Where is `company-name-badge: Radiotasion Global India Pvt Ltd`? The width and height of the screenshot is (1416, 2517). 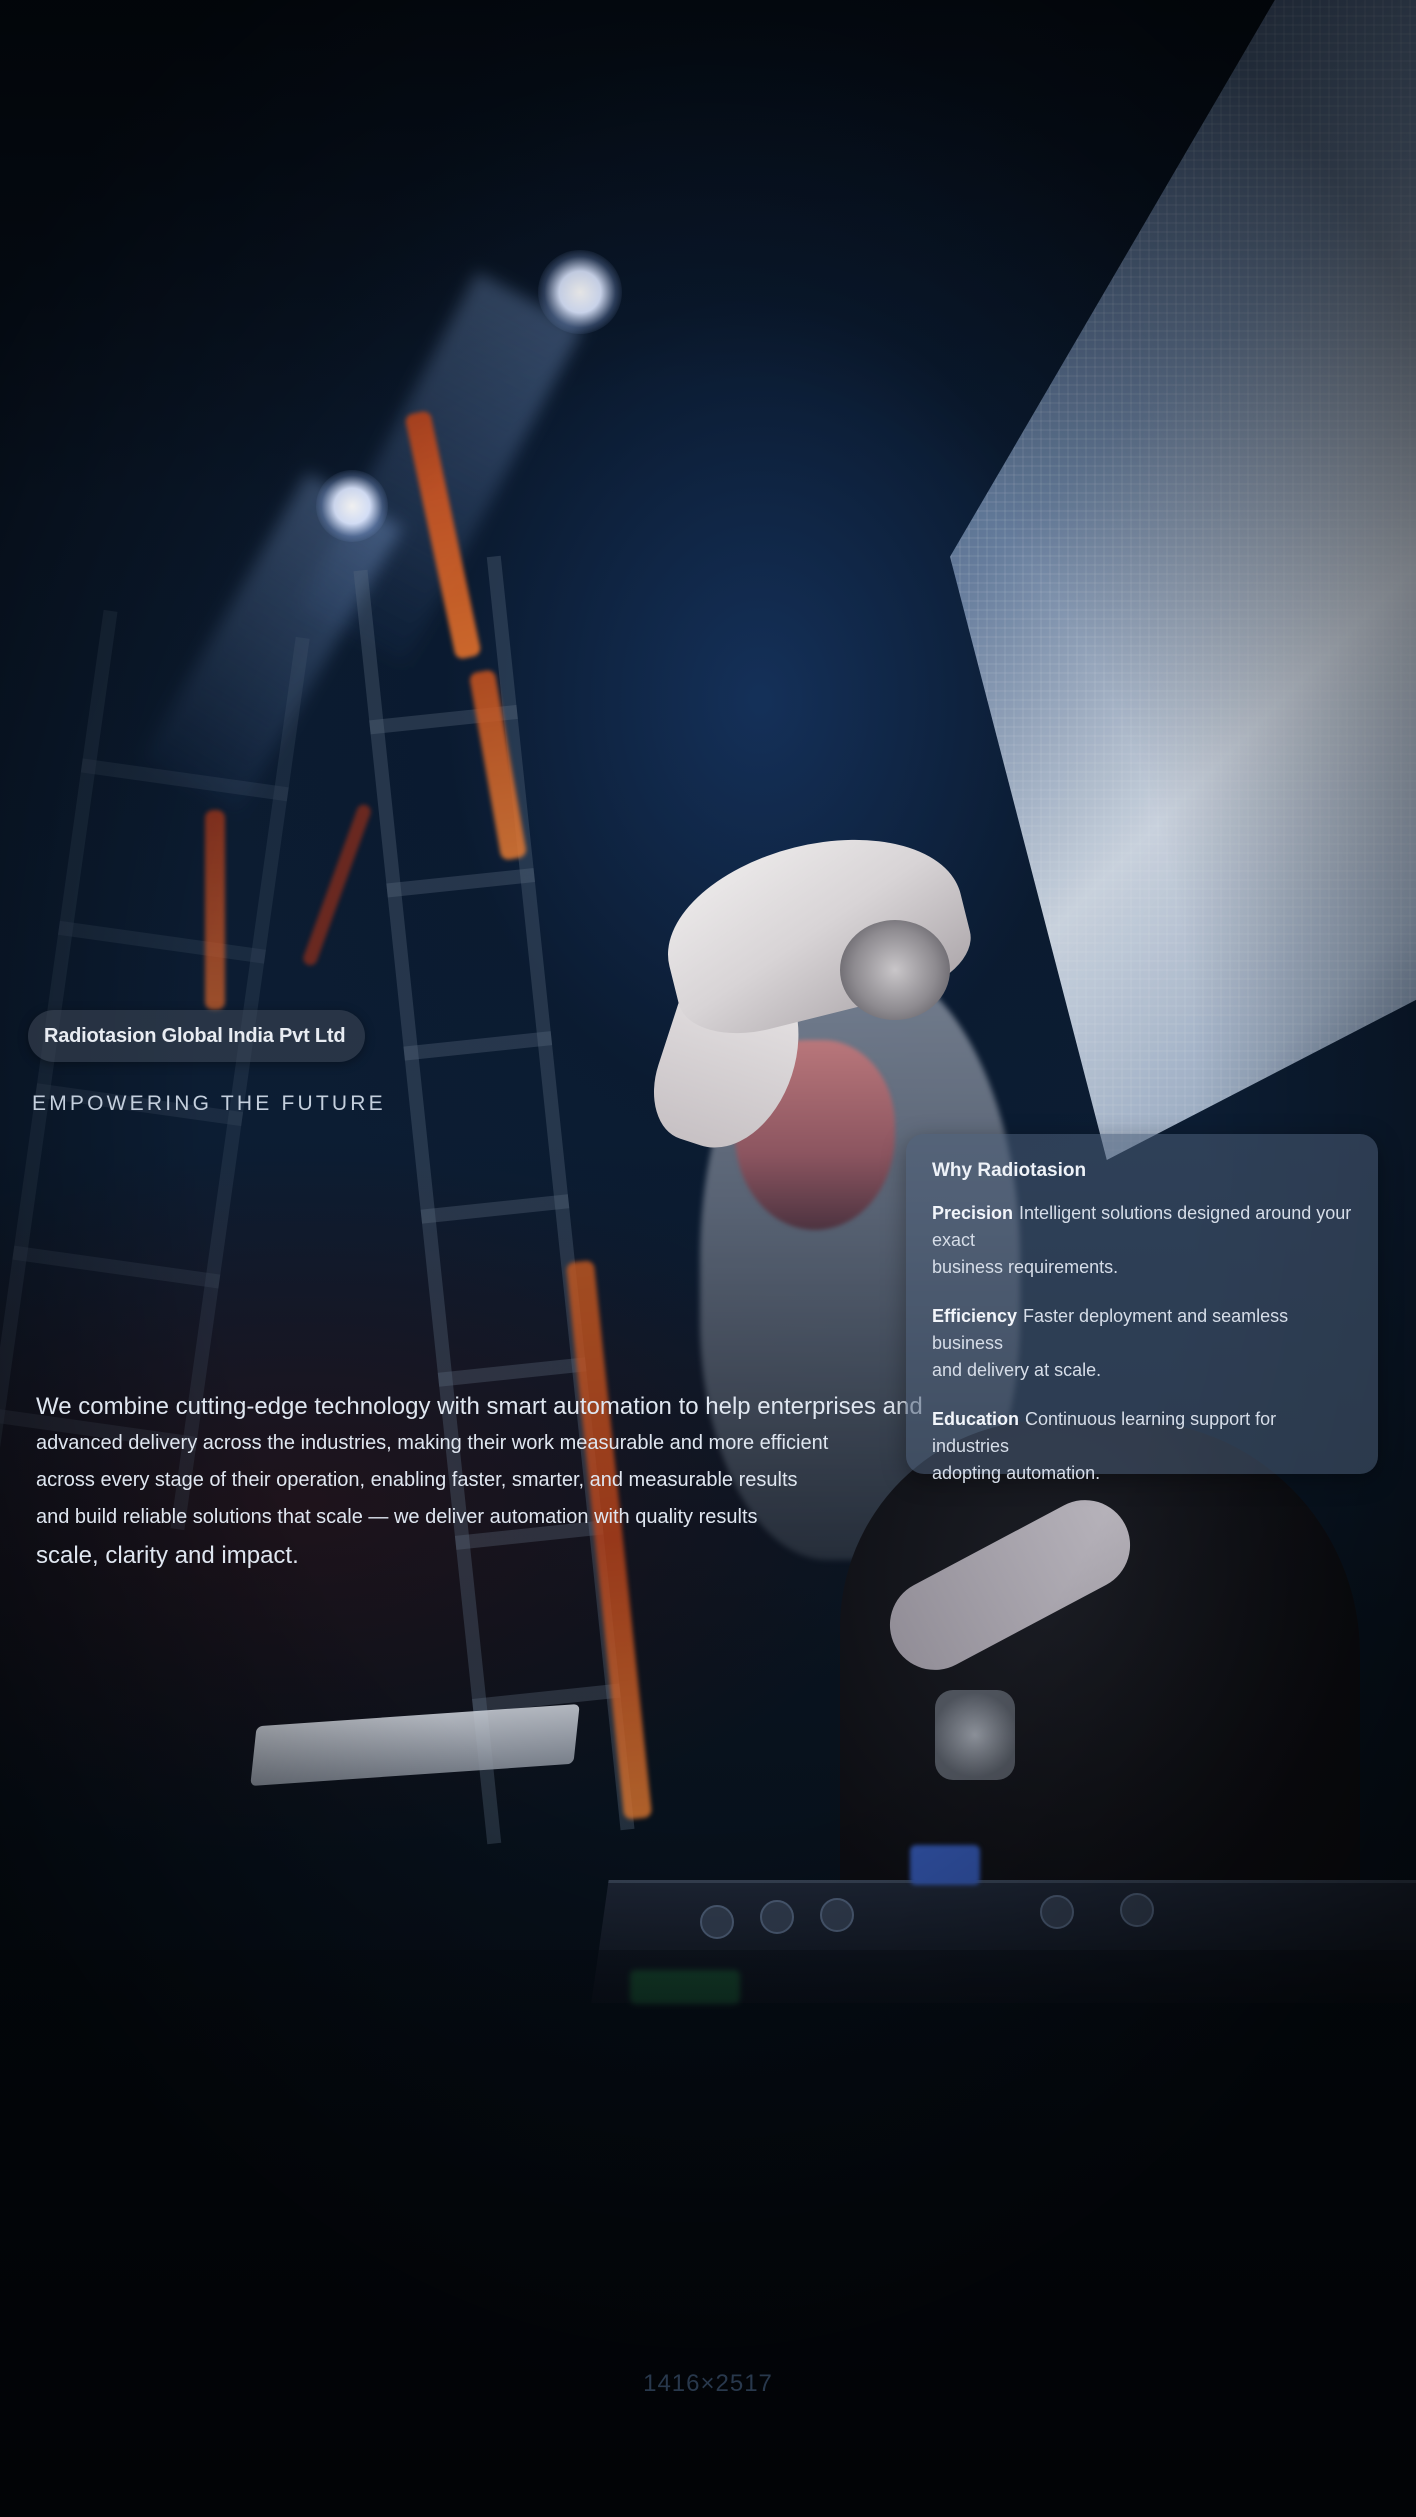 company-name-badge: Radiotasion Global India Pvt Ltd is located at coordinates (197, 1036).